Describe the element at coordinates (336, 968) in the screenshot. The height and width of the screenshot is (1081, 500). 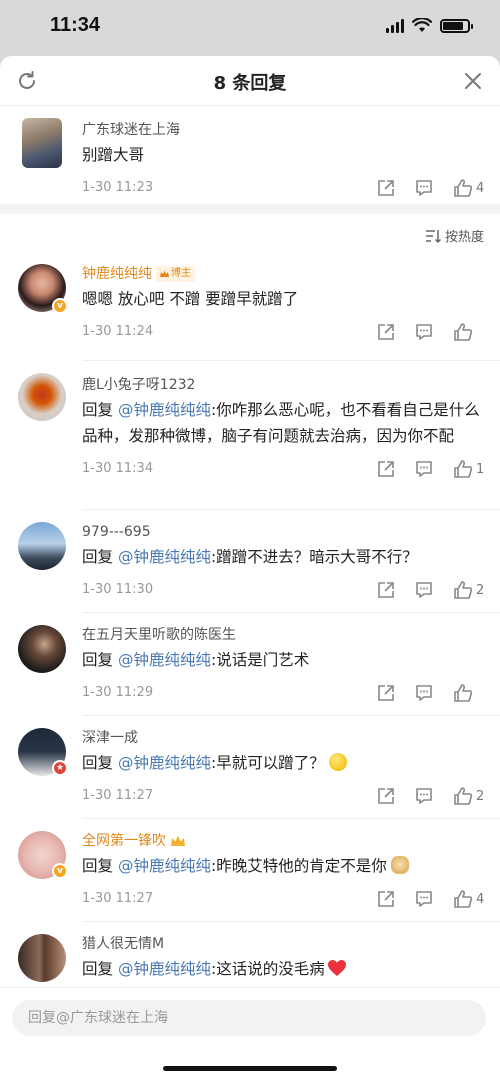
I see `heart-emoji-icon` at that location.